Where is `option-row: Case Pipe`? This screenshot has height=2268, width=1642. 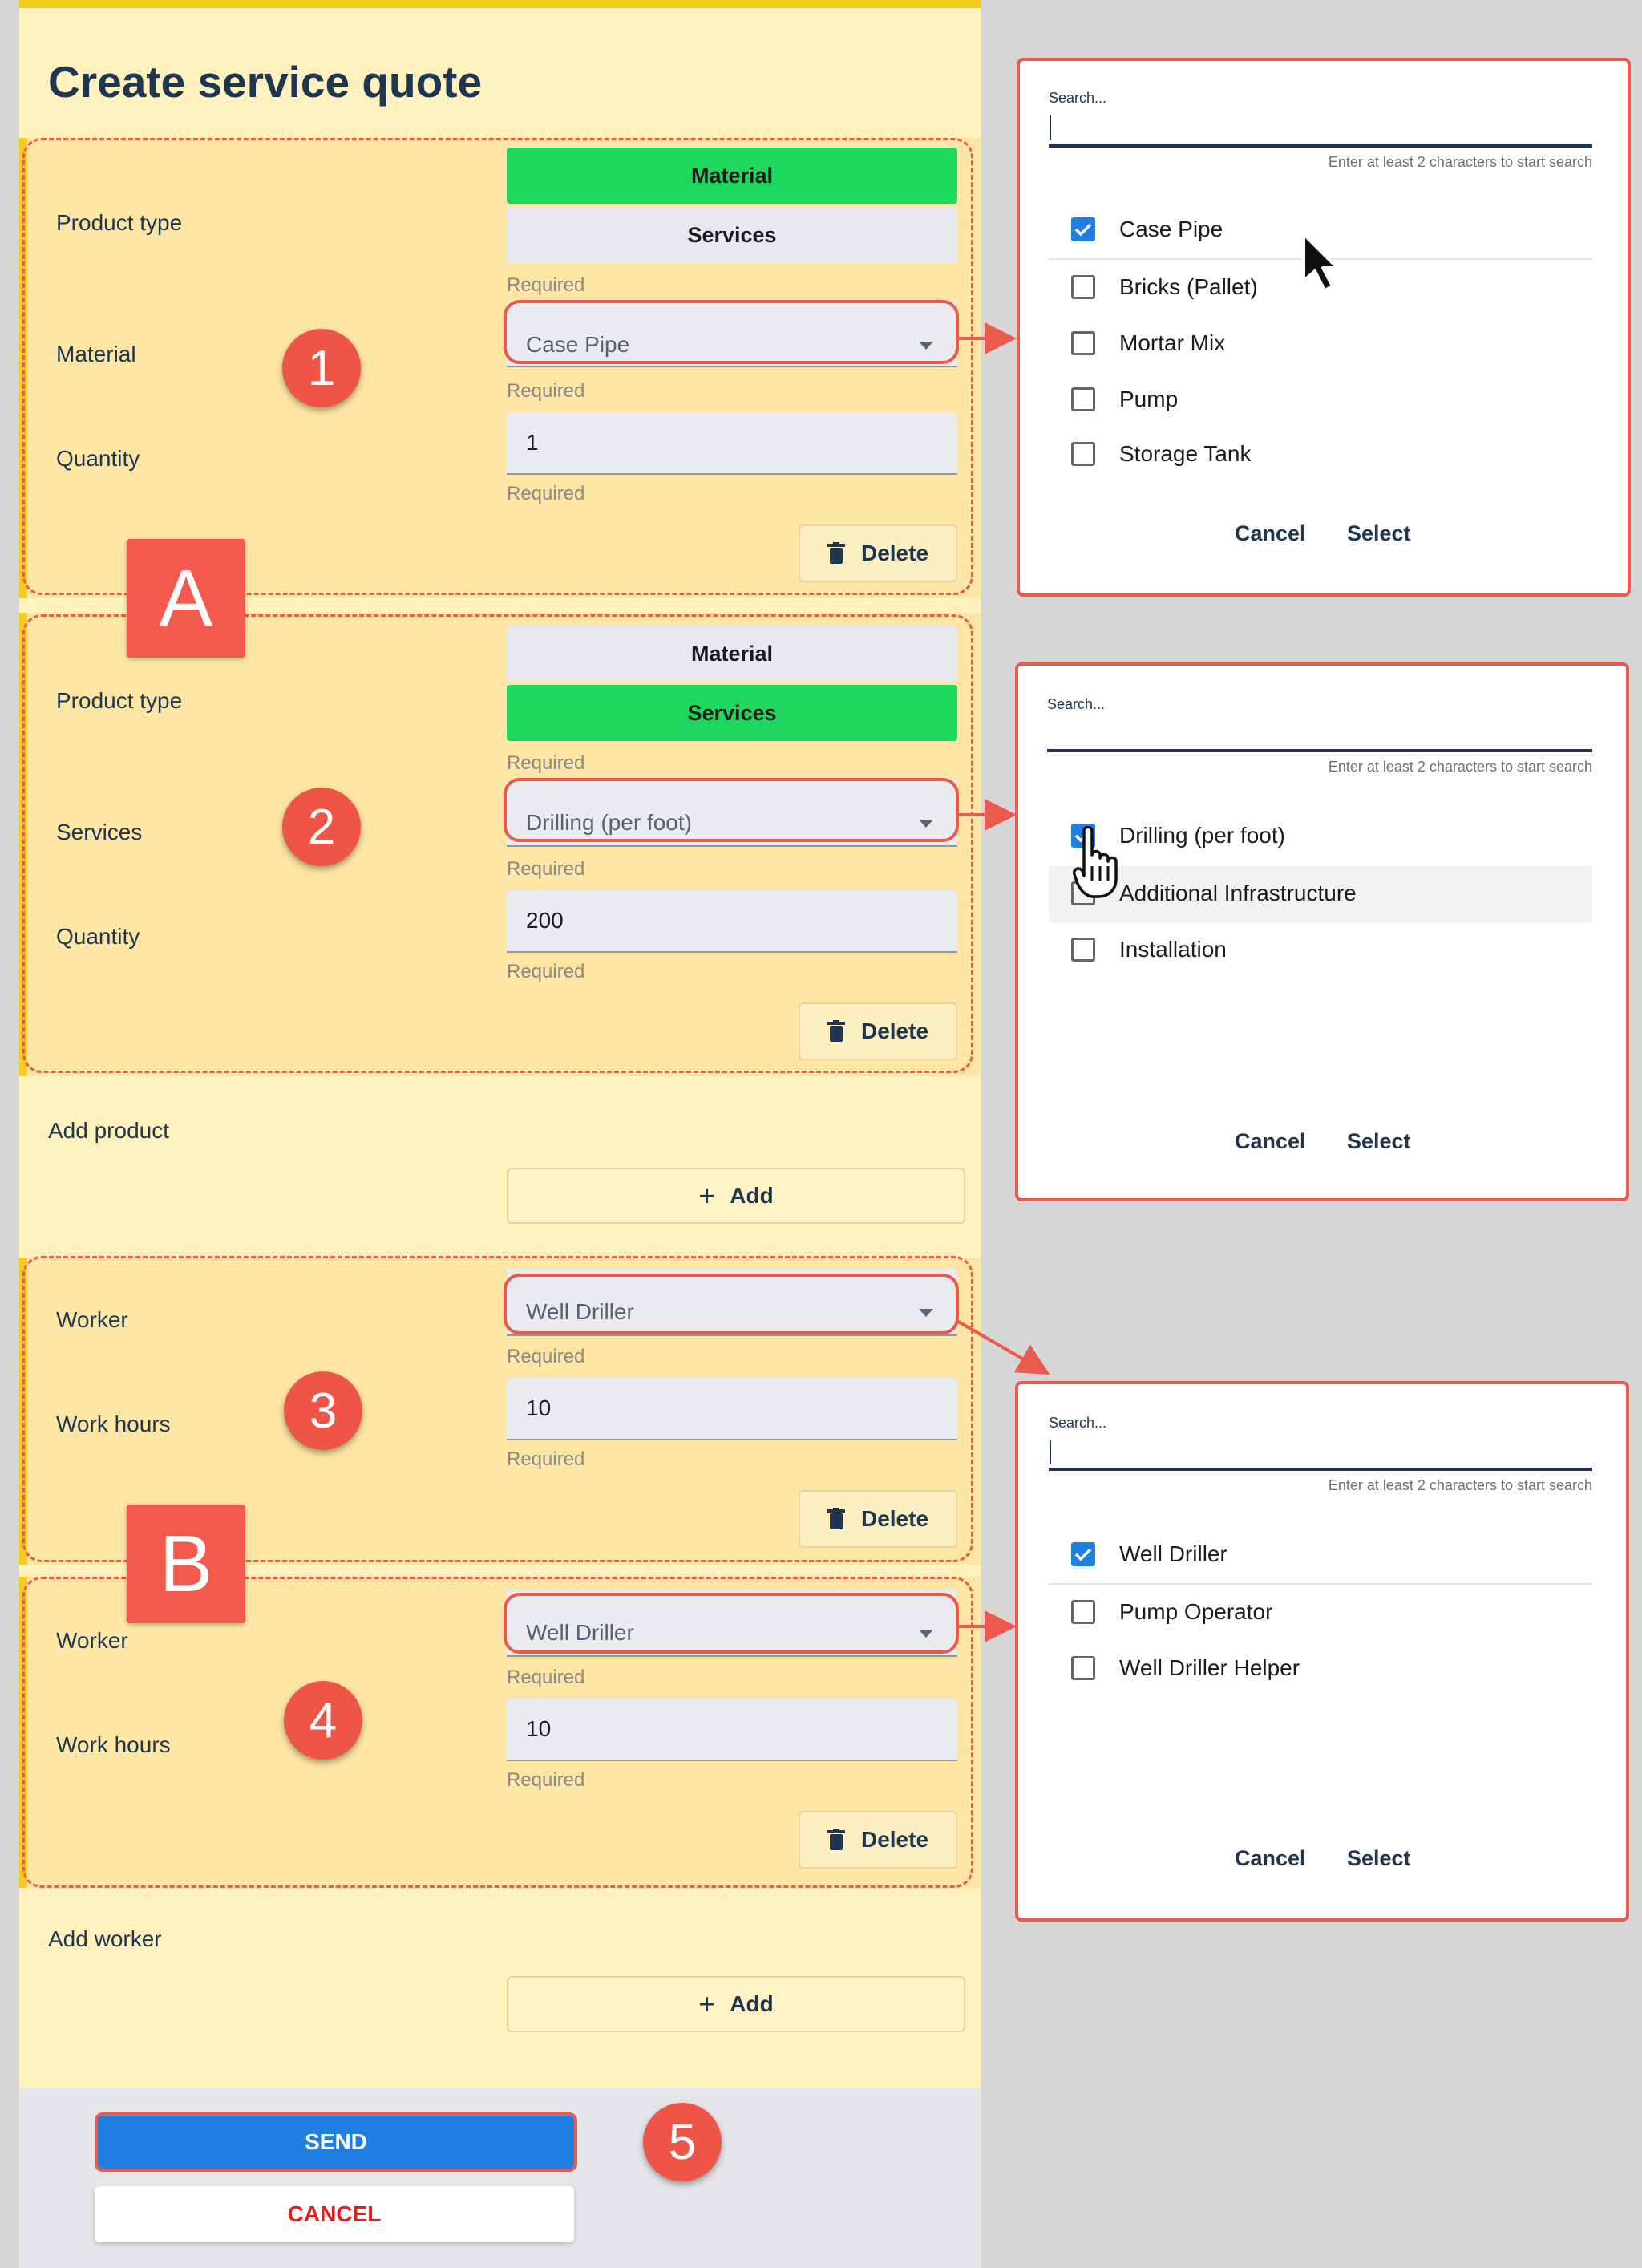
option-row: Case Pipe is located at coordinates (1147, 230).